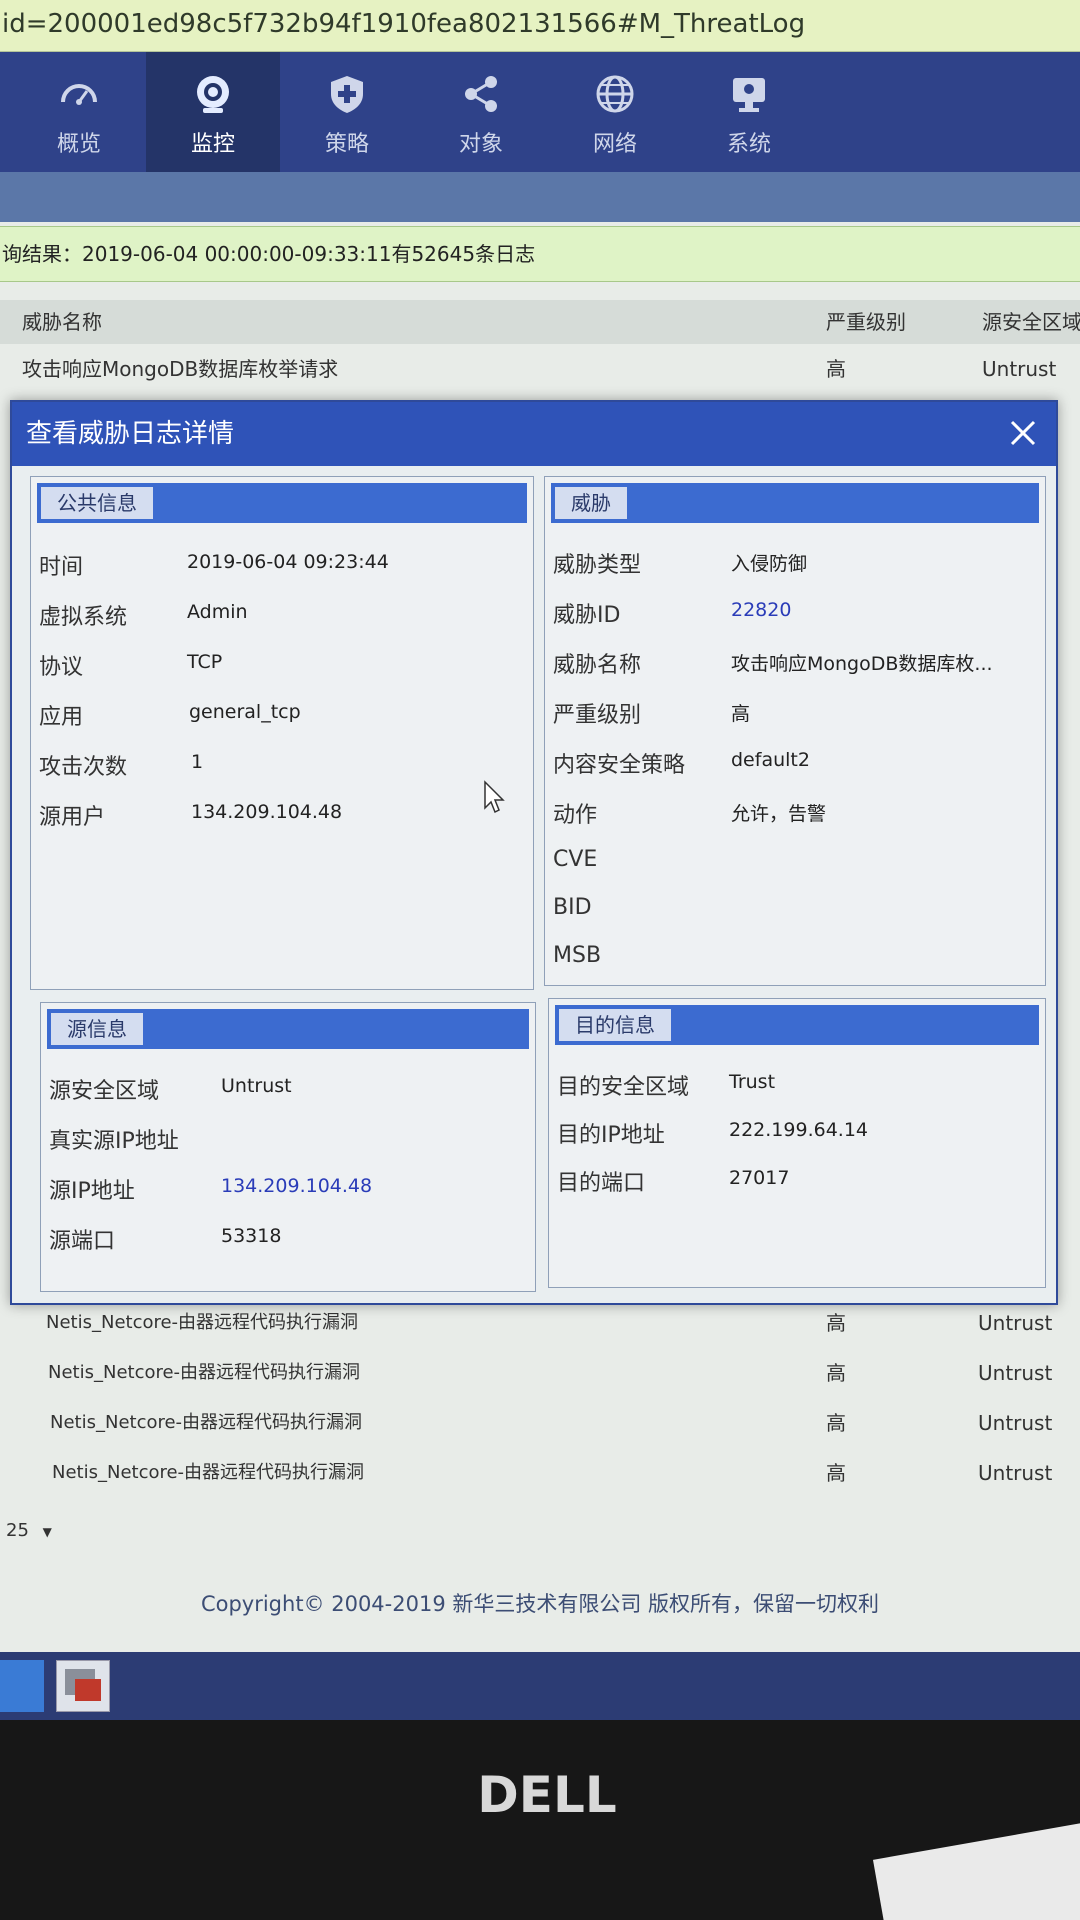  What do you see at coordinates (267, 812) in the screenshot?
I see `field-value: 134.209.104.48` at bounding box center [267, 812].